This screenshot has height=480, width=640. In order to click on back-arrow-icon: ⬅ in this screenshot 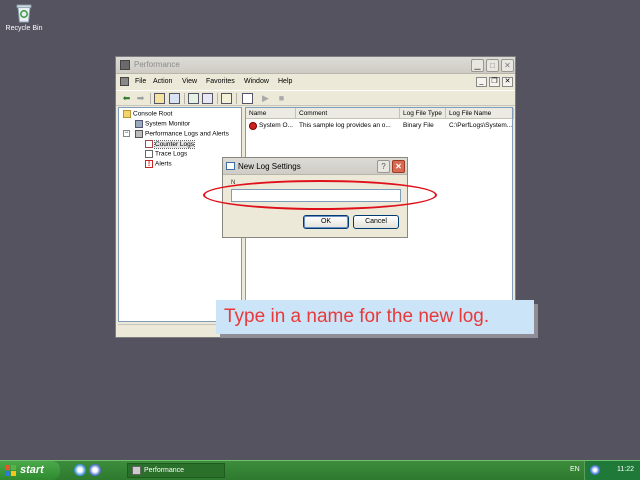, I will do `click(126, 98)`.